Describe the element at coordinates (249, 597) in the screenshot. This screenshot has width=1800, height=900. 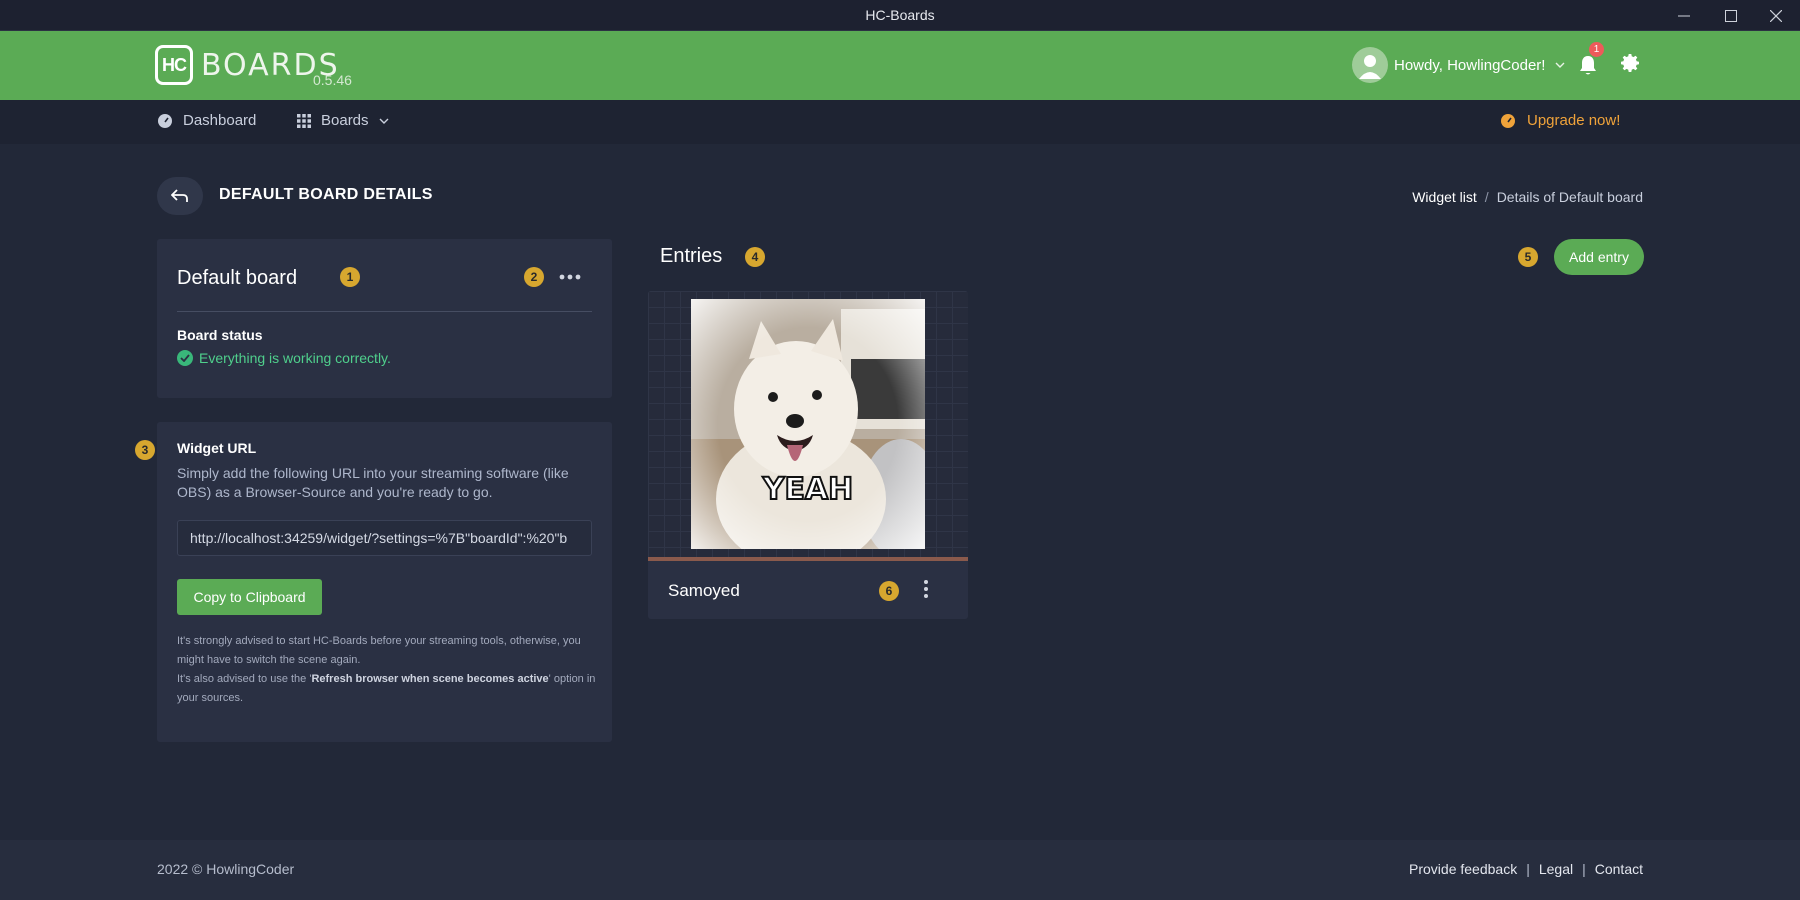
I see `copy-to-clipboard-button: Copy to Clipboard` at that location.